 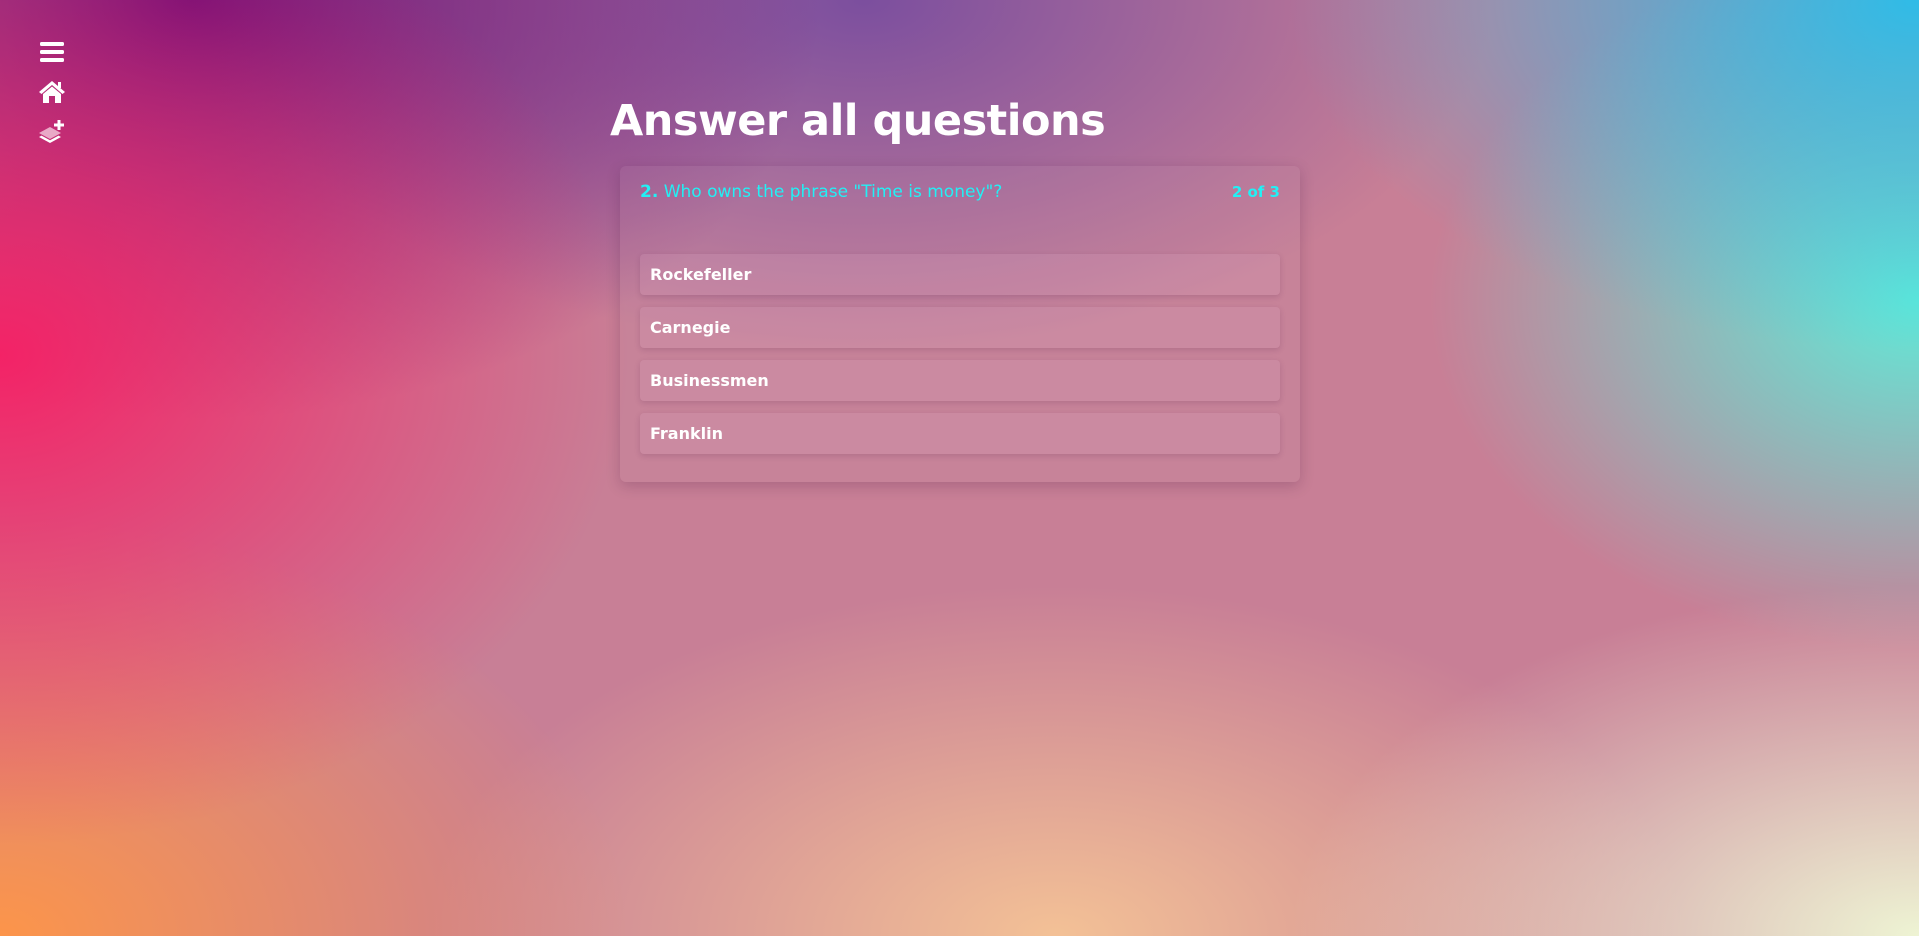 I want to click on question-progress: 2 of 3, so click(x=1255, y=192).